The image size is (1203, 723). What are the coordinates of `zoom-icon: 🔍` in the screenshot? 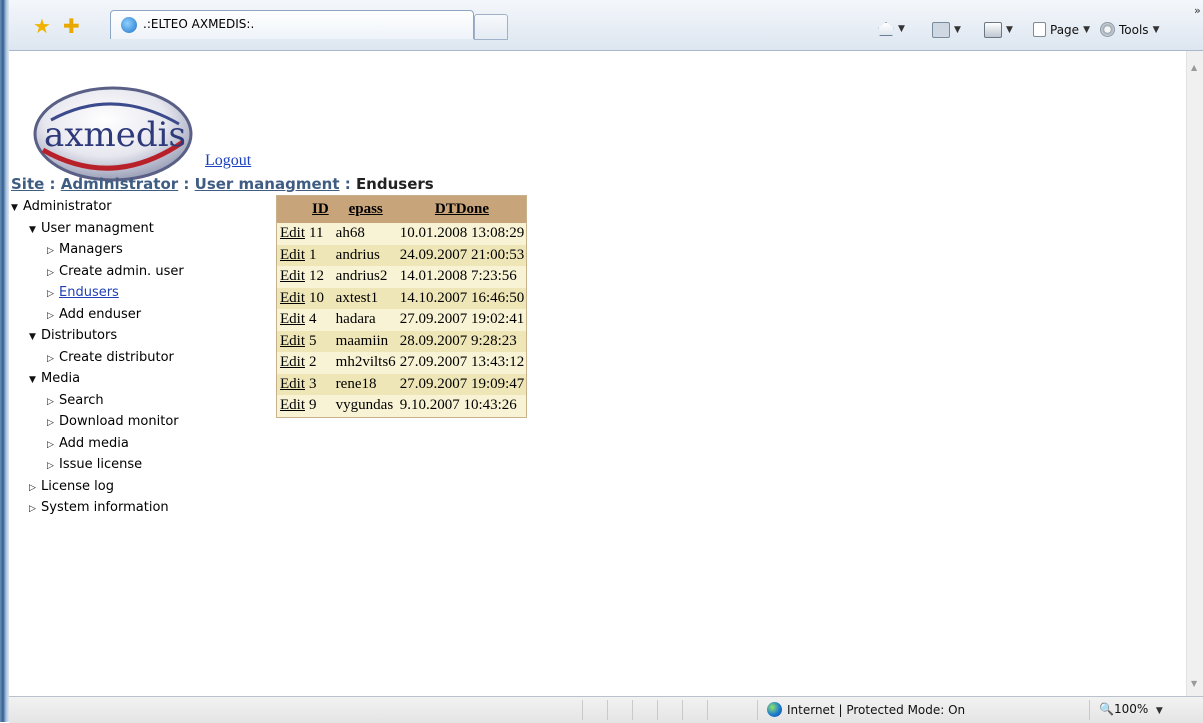 It's located at (1106, 709).